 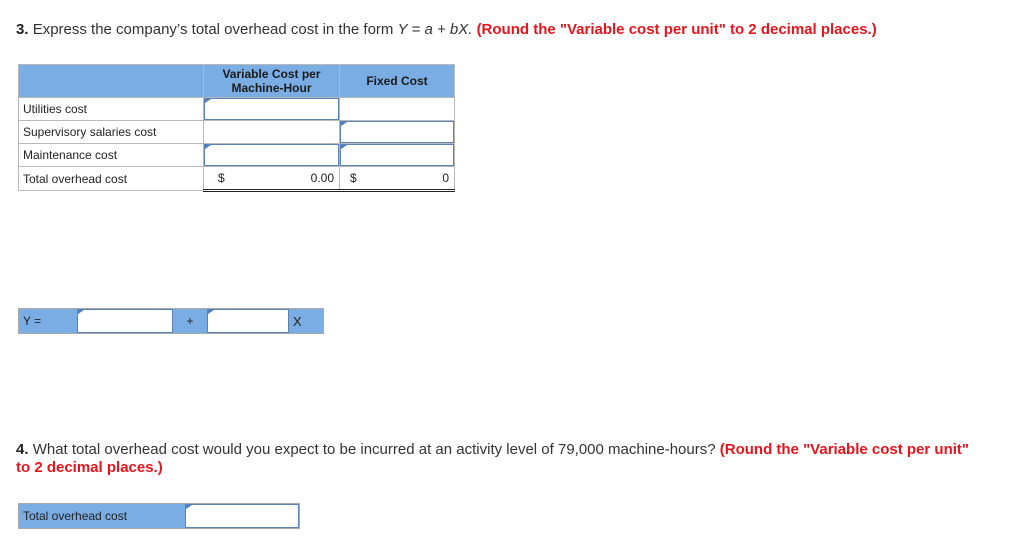 I want to click on question-3-formula: Y = a + bX., so click(x=435, y=29).